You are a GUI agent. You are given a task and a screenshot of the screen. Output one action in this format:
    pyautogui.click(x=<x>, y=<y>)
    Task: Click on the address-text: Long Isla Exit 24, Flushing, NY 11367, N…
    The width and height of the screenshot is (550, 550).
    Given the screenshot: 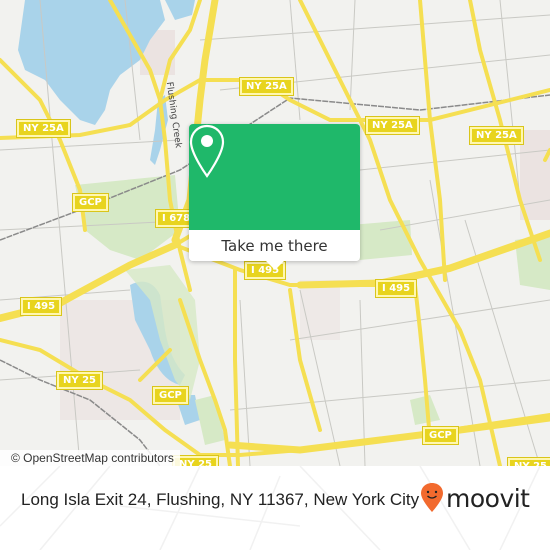 What is the action you would take?
    pyautogui.click(x=220, y=499)
    